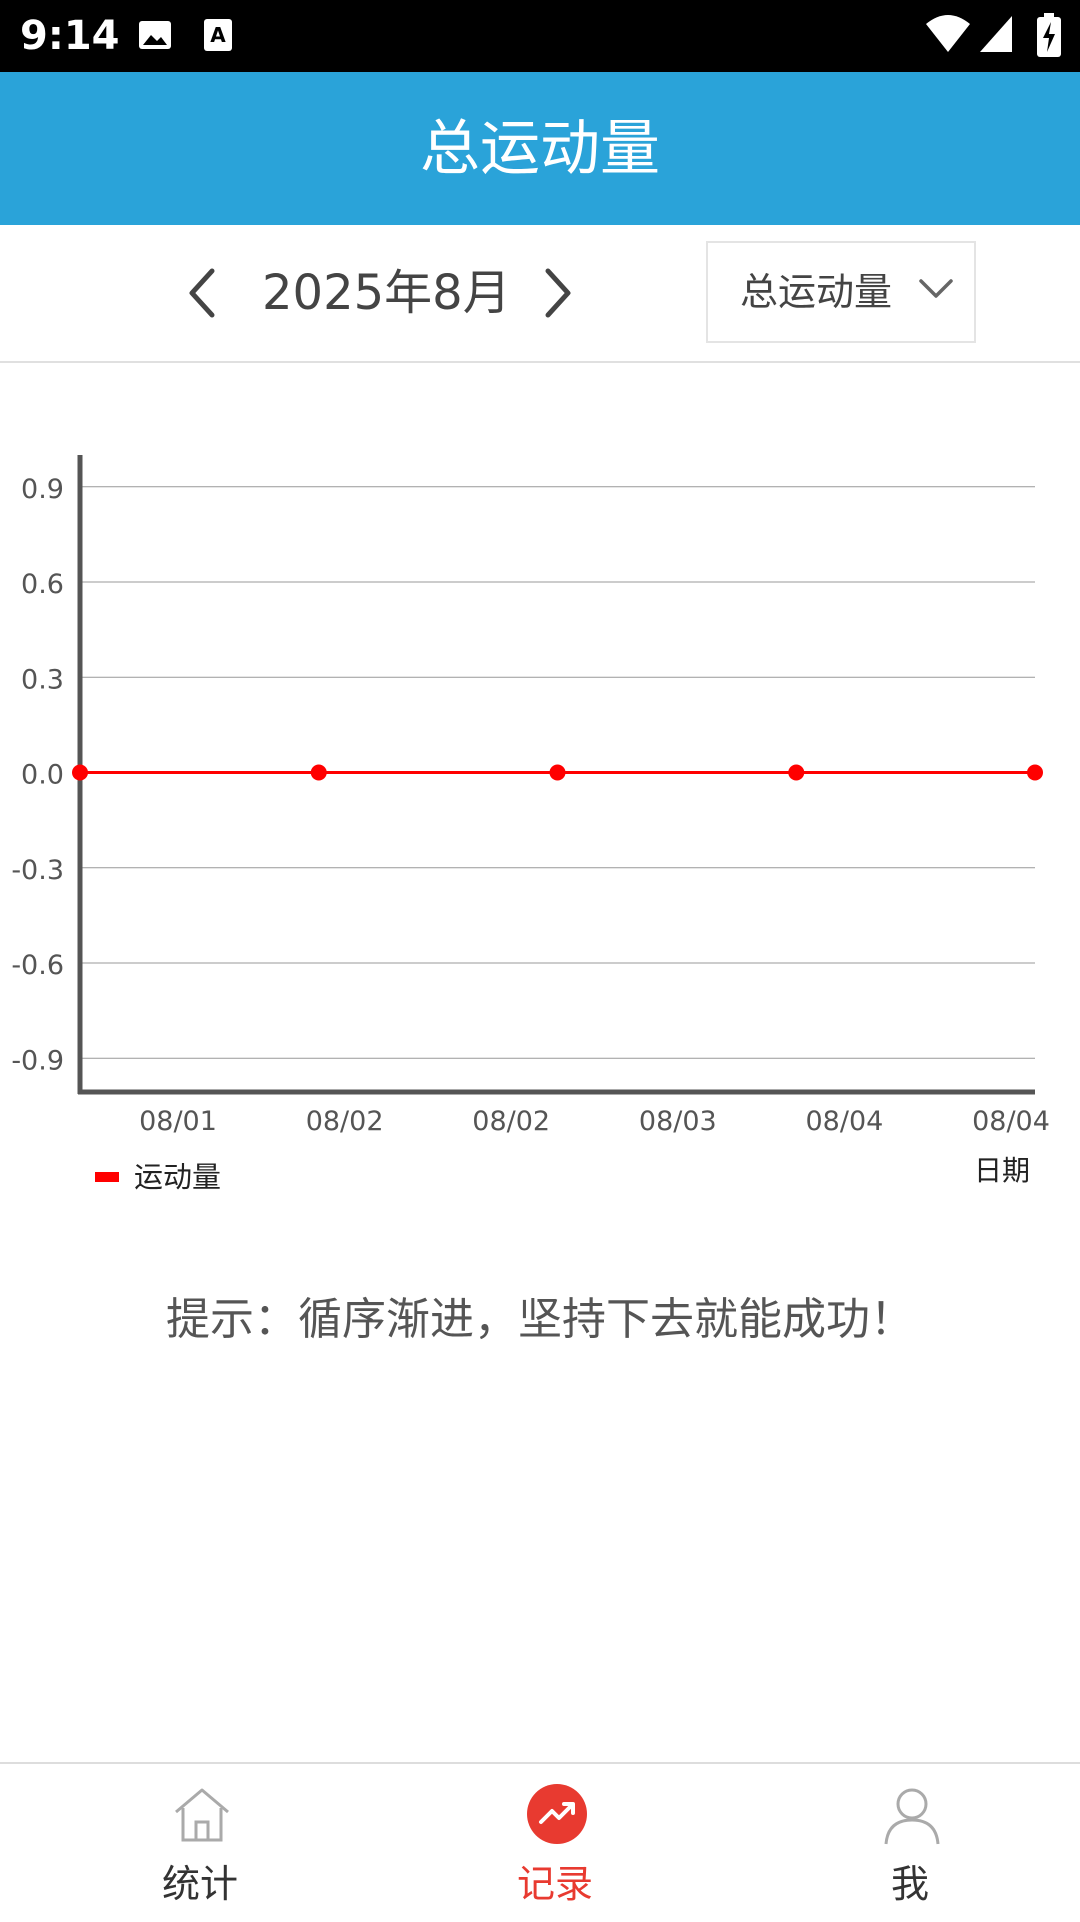  What do you see at coordinates (42, 584) in the screenshot?
I see `y-tick-label: 0.6` at bounding box center [42, 584].